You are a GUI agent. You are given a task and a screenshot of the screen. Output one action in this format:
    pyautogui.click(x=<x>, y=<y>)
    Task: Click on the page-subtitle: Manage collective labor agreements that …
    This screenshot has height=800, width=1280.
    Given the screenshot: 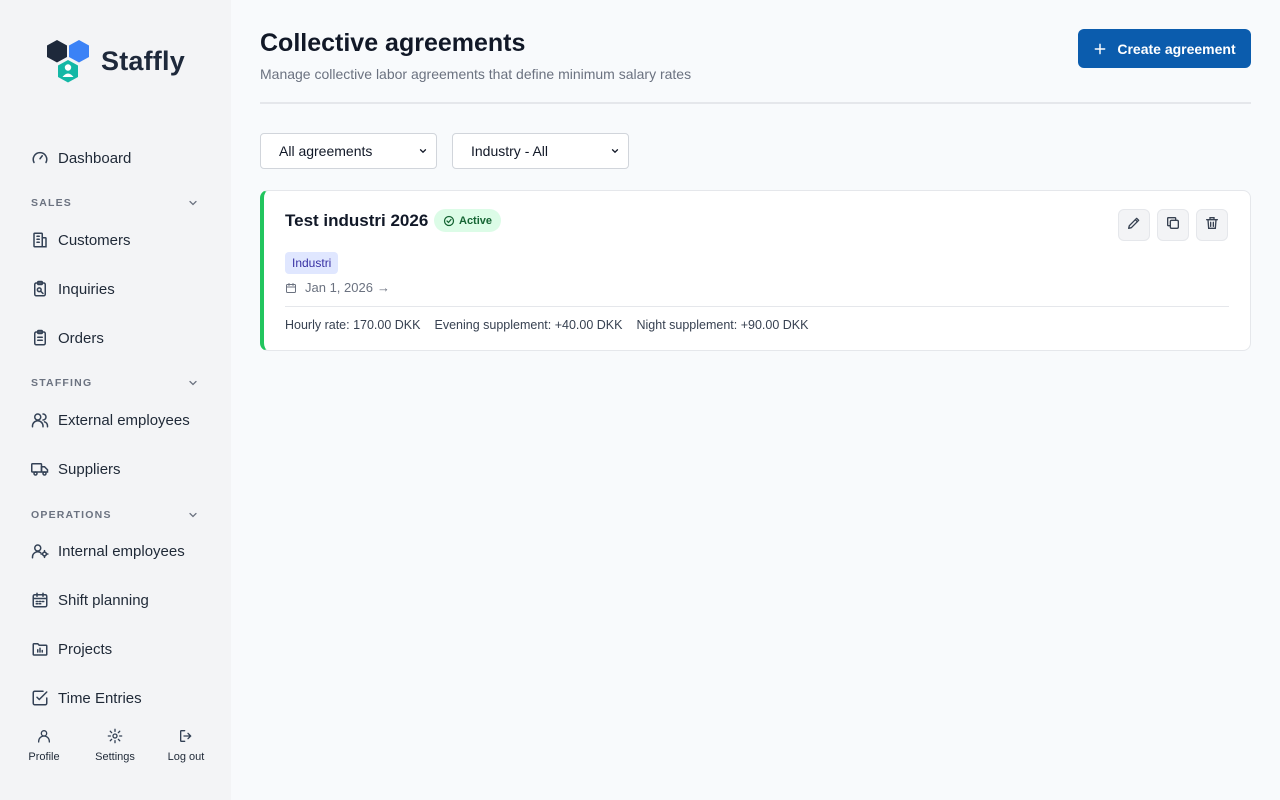 What is the action you would take?
    pyautogui.click(x=476, y=74)
    